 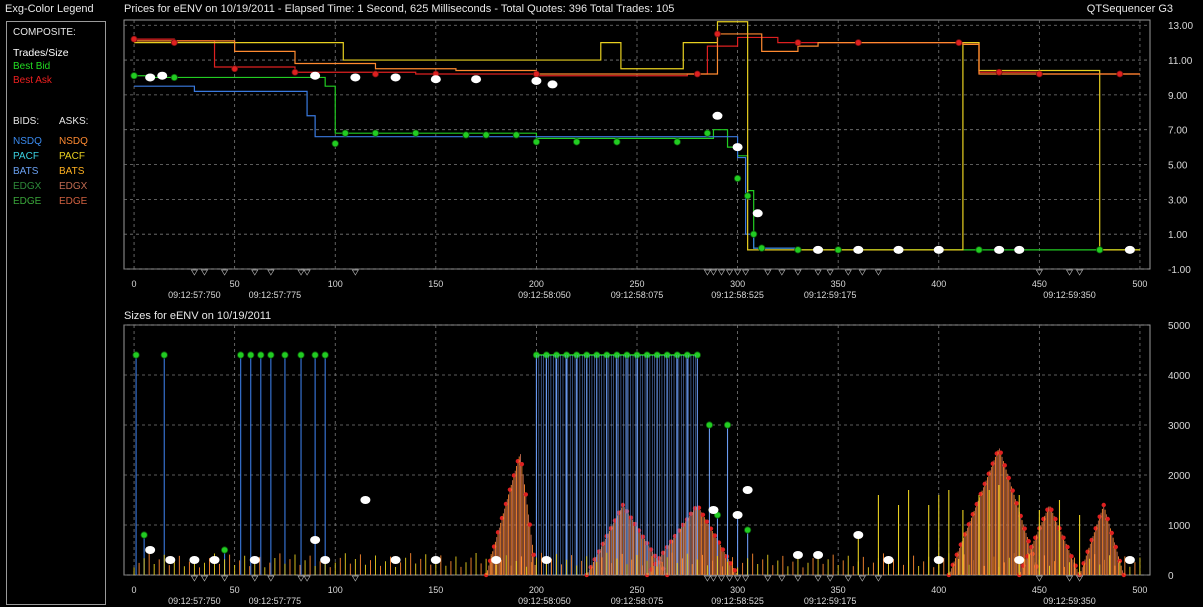 I want to click on time-label: 09:12:59:350, so click(x=1069, y=295).